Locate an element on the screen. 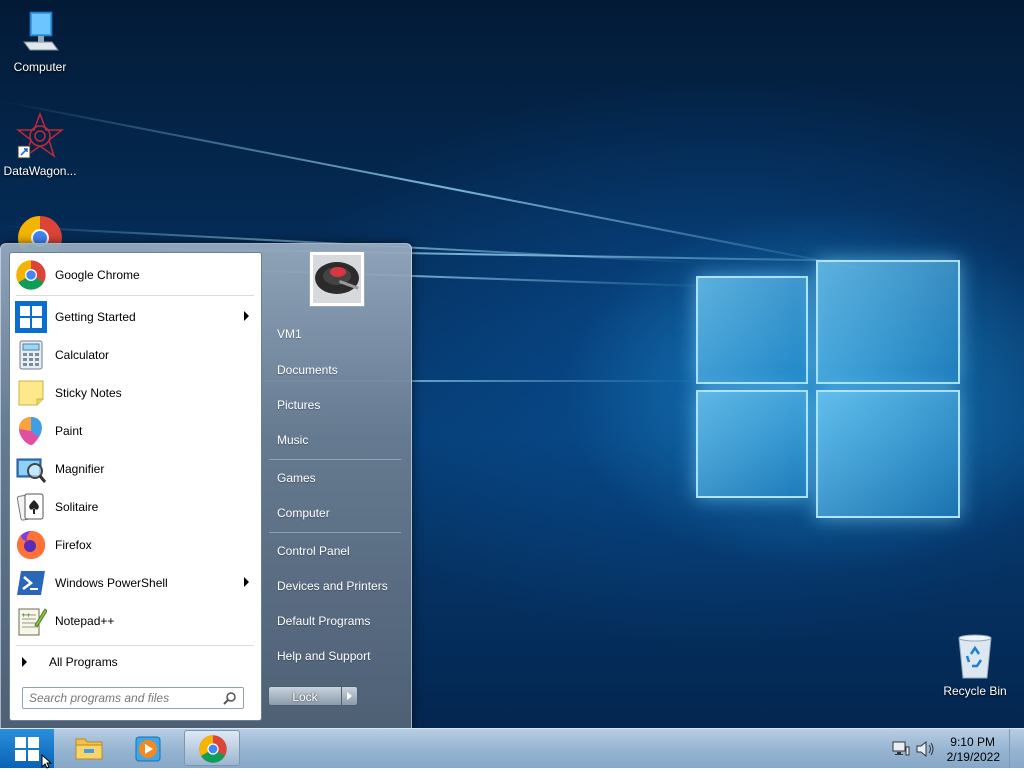  program-item-windows-powershell: Windows PowerShell is located at coordinates (135, 583).